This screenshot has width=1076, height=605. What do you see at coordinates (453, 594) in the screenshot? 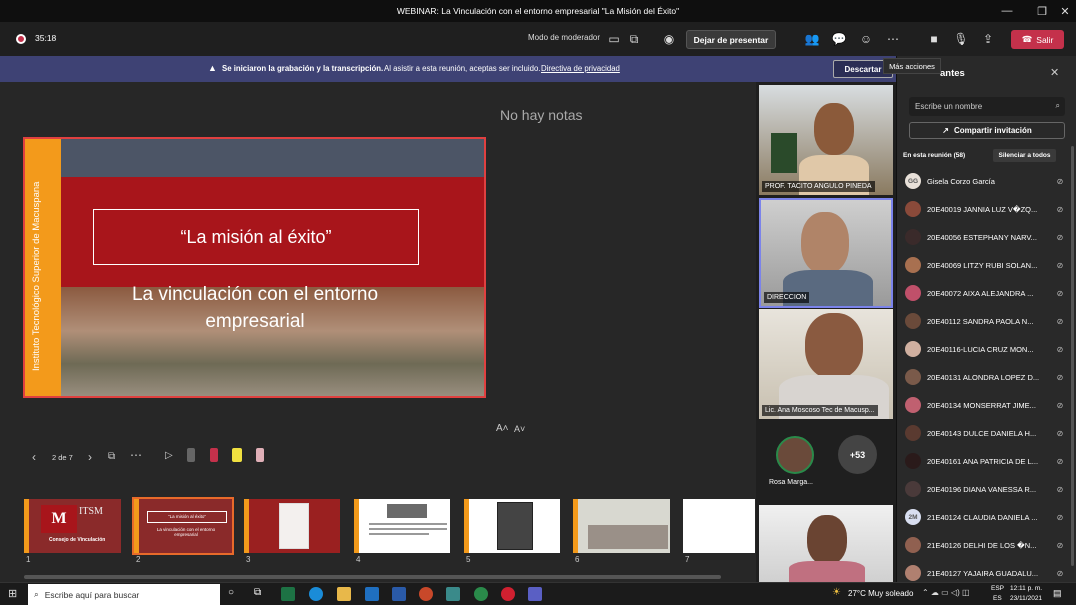
I see `app-icon` at bounding box center [453, 594].